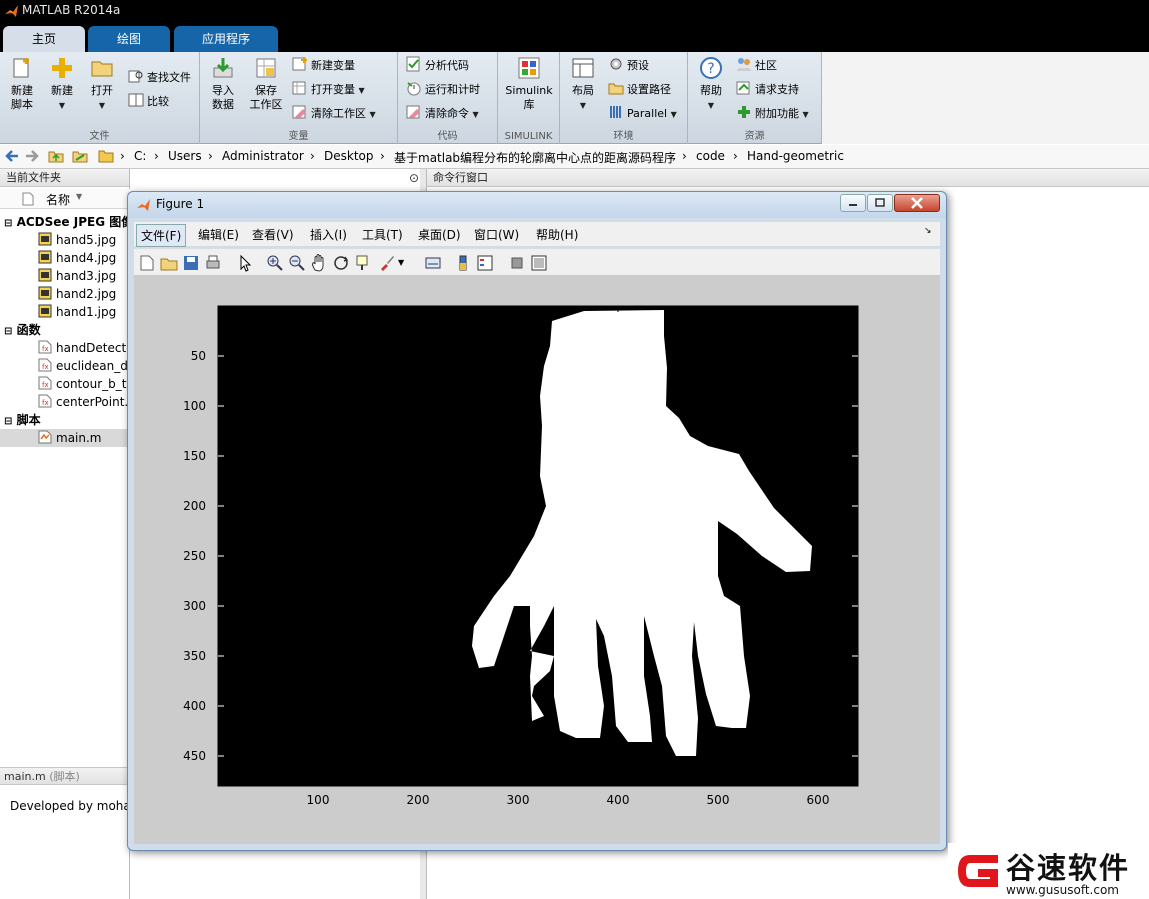  I want to click on zoom-in-icon, so click(275, 263).